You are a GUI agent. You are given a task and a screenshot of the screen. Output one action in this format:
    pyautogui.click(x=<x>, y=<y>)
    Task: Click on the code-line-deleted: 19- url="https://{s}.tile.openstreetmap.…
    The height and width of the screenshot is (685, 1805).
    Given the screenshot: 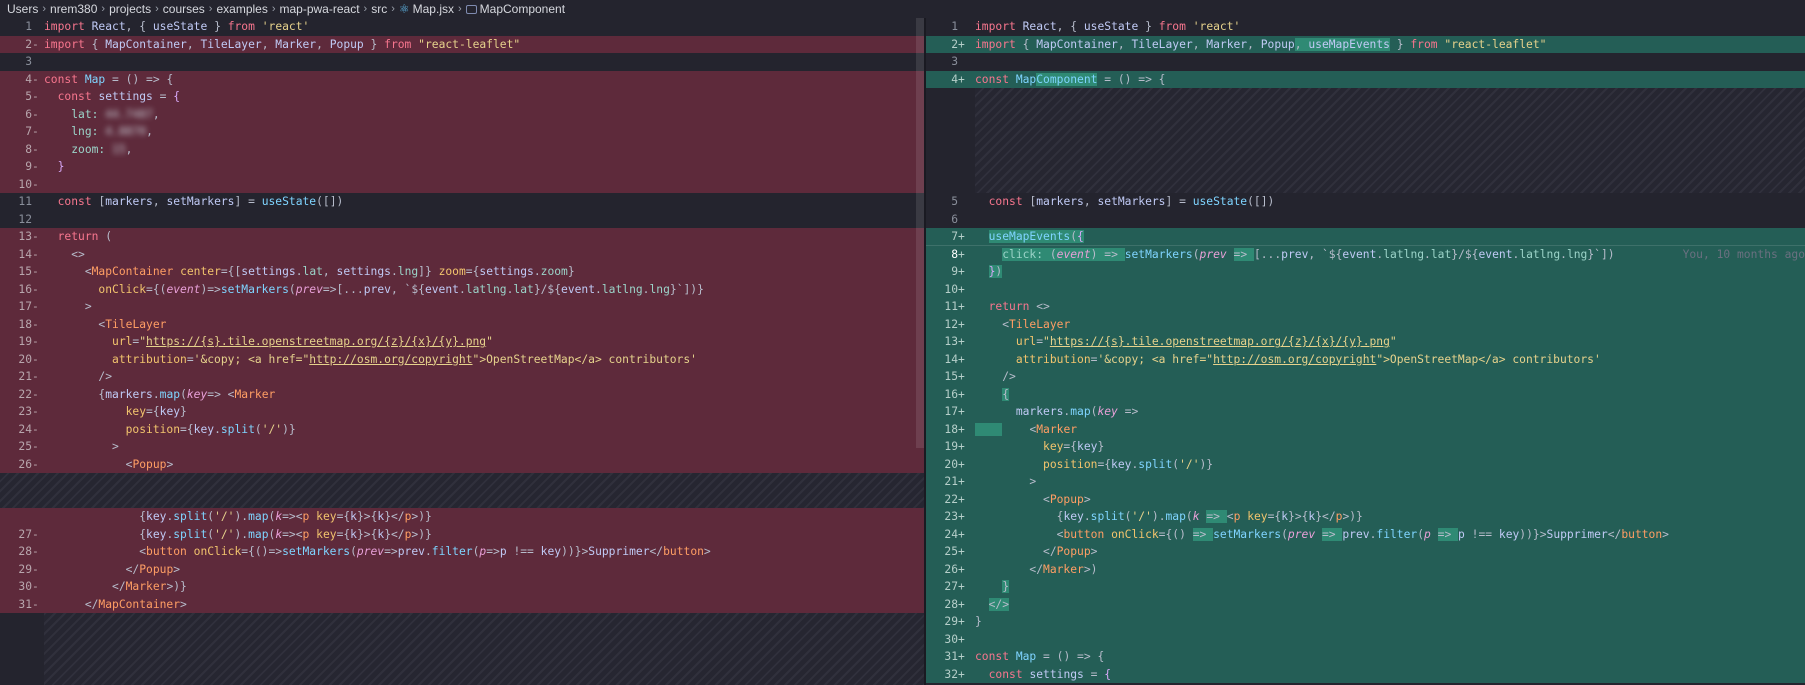 What is the action you would take?
    pyautogui.click(x=463, y=342)
    